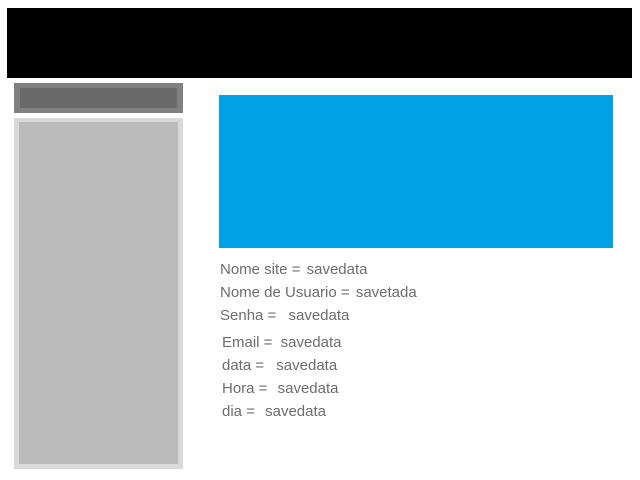  Describe the element at coordinates (284, 316) in the screenshot. I see `field-senha: Senha = savedata` at that location.